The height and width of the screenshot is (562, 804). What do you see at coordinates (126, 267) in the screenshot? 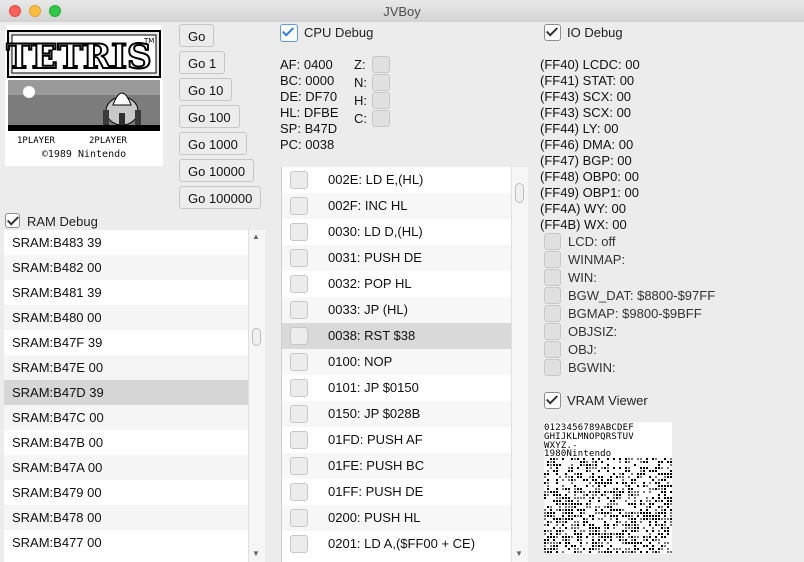
I see `ram-row: SRAM:B482 00` at bounding box center [126, 267].